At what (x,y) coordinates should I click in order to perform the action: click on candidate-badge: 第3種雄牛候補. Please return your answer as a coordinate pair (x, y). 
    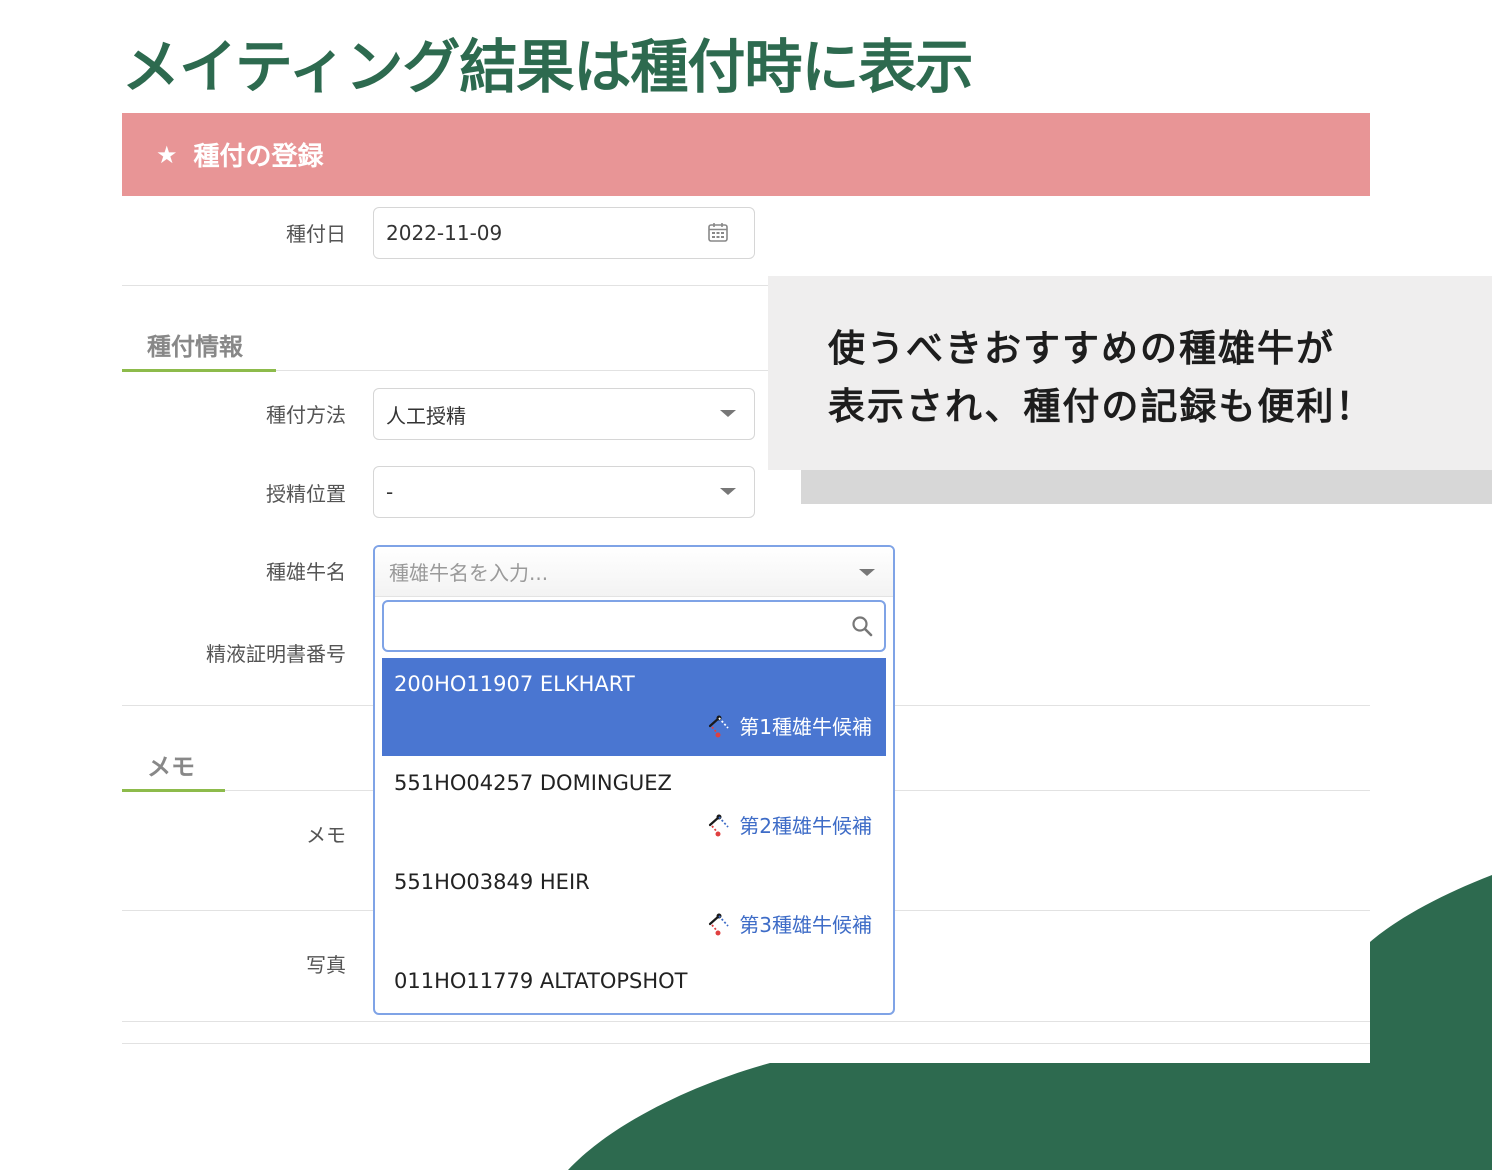
    Looking at the image, I should click on (788, 923).